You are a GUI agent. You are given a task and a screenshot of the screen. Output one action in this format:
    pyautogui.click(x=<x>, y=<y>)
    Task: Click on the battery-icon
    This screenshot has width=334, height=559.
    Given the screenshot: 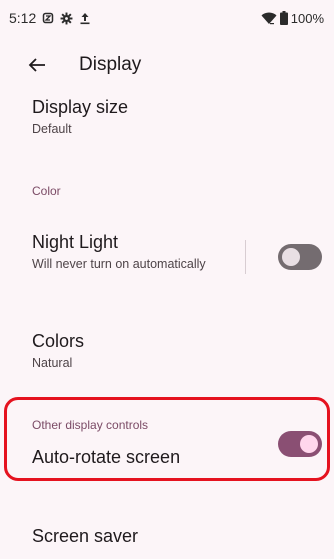 What is the action you would take?
    pyautogui.click(x=283, y=18)
    